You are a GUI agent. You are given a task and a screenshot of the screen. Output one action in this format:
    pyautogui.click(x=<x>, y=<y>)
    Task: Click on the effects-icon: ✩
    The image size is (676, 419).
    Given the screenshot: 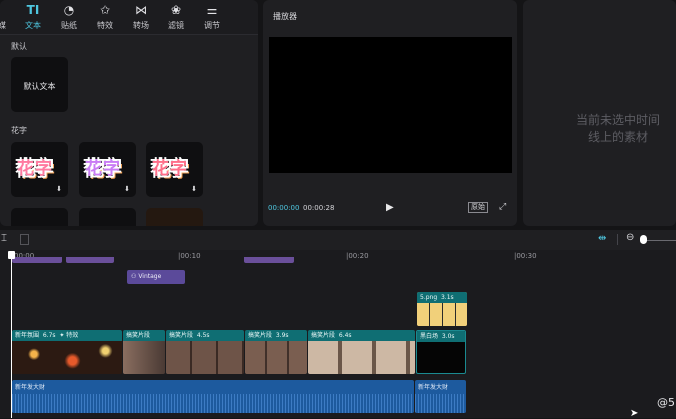 What is the action you would take?
    pyautogui.click(x=105, y=10)
    